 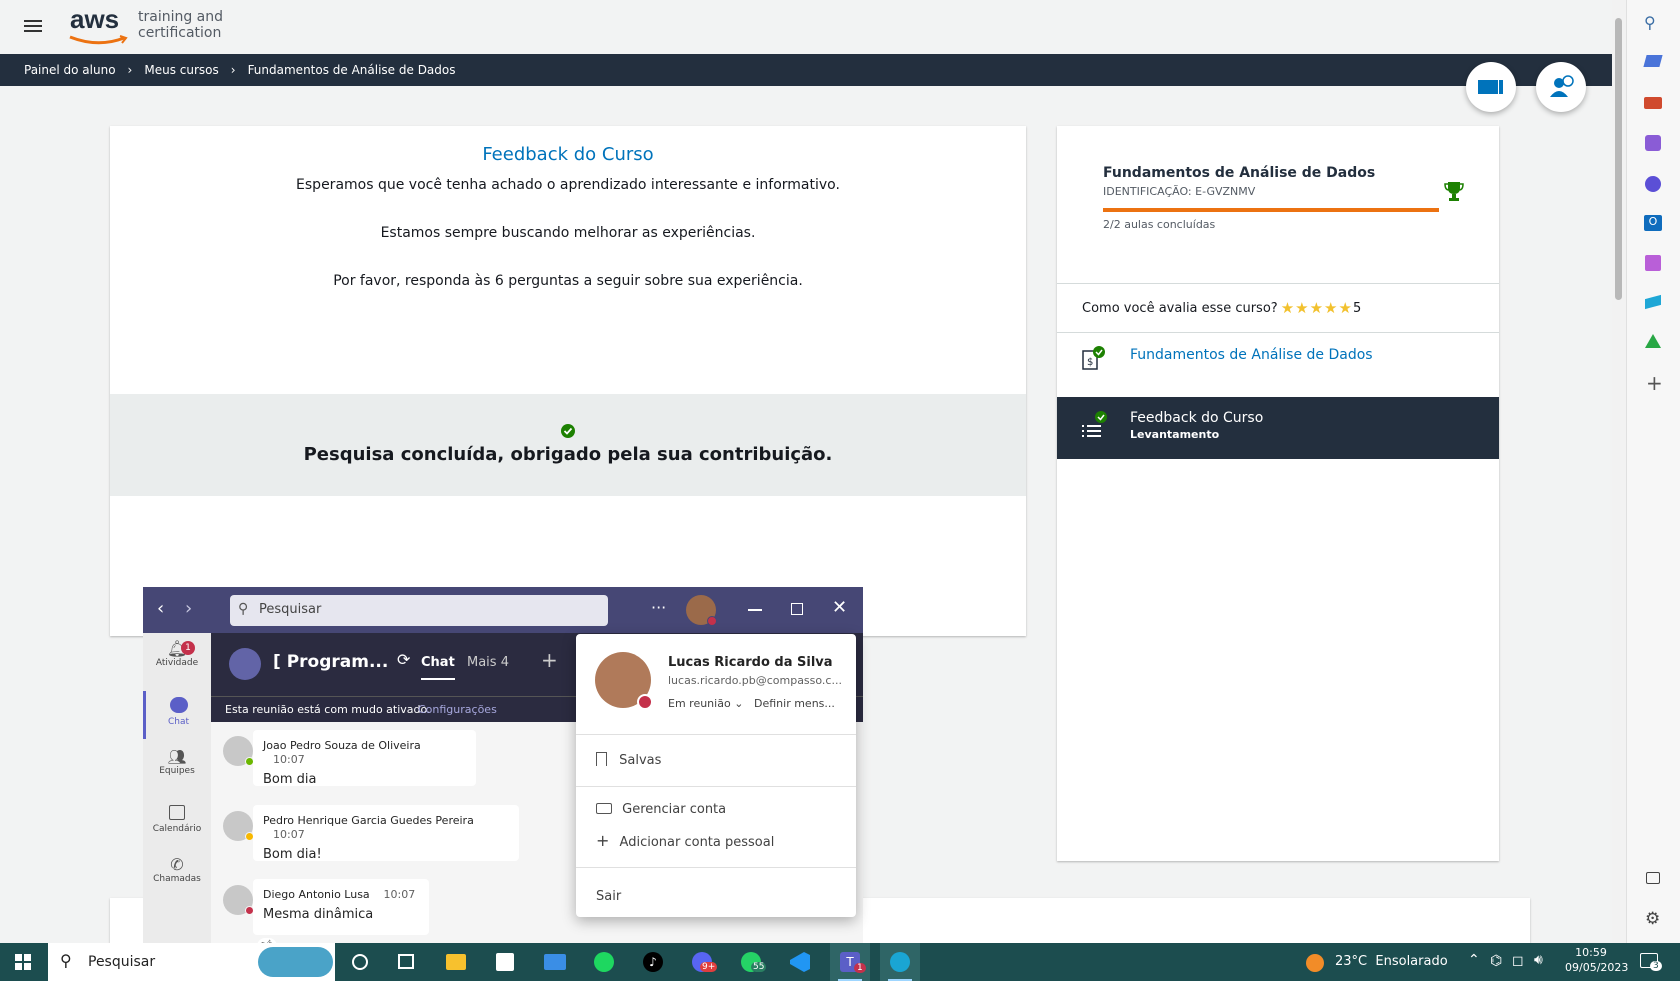 I want to click on rail-label-calendar: Calendário, so click(x=177, y=829).